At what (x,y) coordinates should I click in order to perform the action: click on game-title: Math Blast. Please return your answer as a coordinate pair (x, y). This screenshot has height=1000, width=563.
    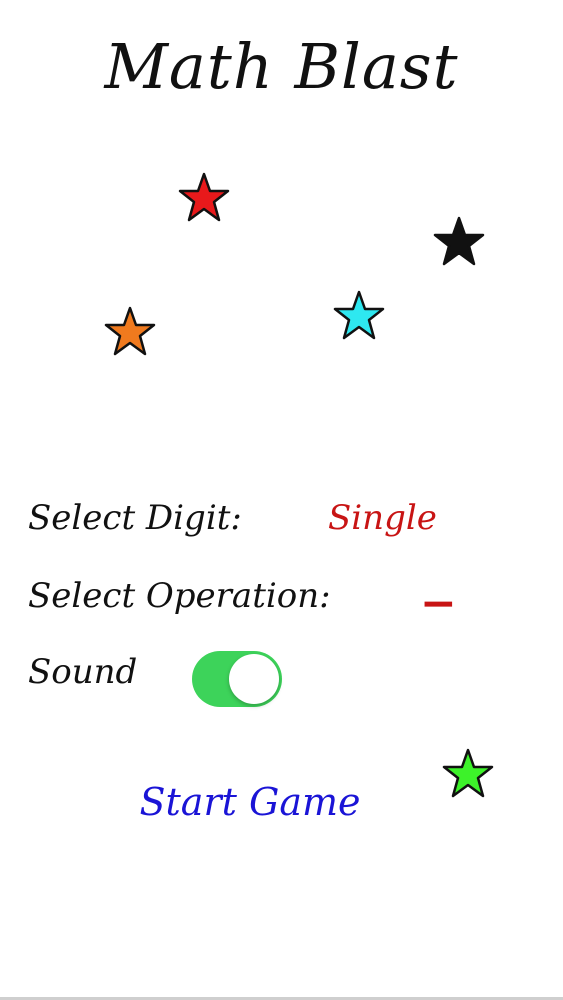
    Looking at the image, I should click on (281, 66).